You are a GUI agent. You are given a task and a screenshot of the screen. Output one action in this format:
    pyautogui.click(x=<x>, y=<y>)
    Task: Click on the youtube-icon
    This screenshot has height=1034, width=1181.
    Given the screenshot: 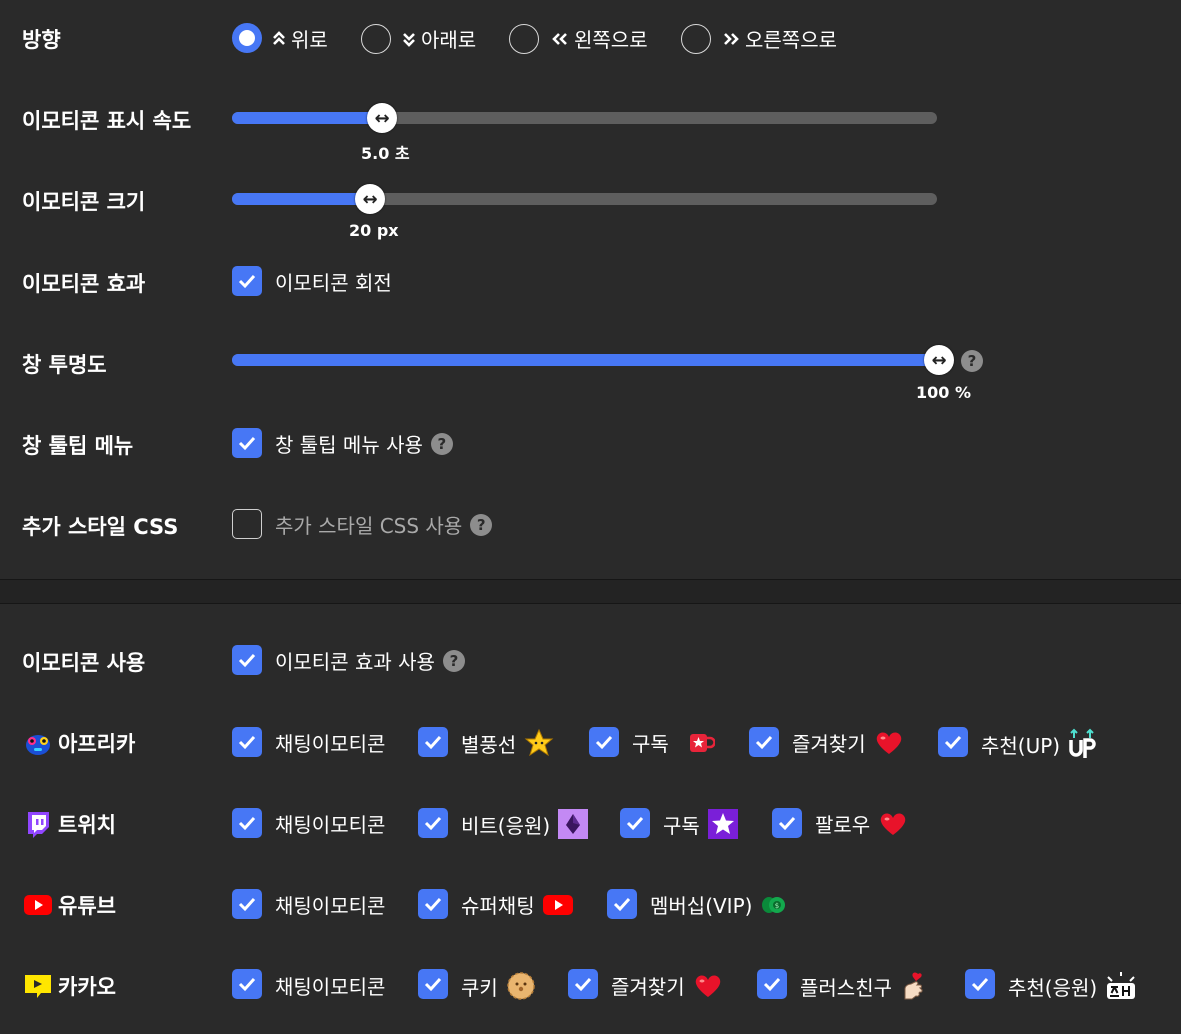 What is the action you would take?
    pyautogui.click(x=557, y=905)
    